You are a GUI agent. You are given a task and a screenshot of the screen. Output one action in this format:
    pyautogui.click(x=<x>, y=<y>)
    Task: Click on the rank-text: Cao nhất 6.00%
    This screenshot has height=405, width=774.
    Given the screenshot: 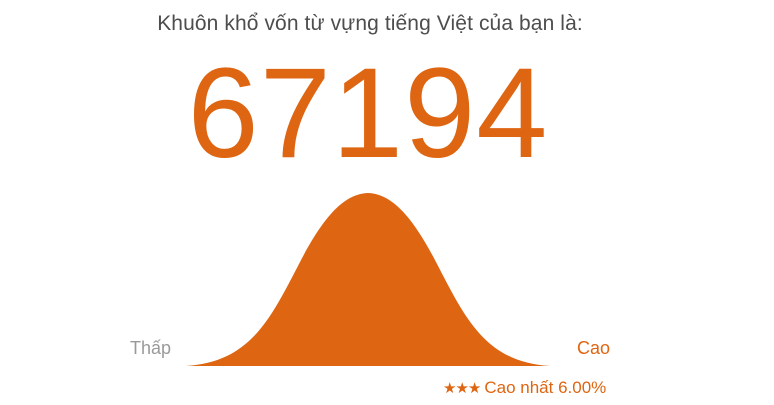 What is the action you would take?
    pyautogui.click(x=545, y=387)
    